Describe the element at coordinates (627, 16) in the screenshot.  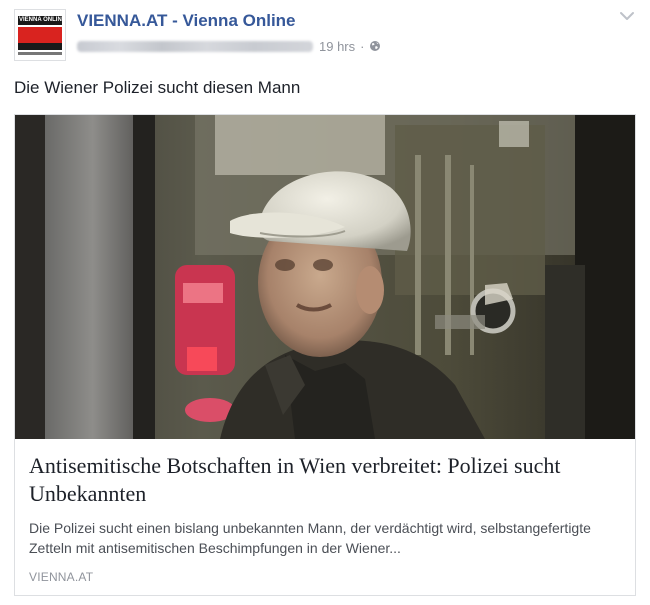
I see `chevron-down-icon` at that location.